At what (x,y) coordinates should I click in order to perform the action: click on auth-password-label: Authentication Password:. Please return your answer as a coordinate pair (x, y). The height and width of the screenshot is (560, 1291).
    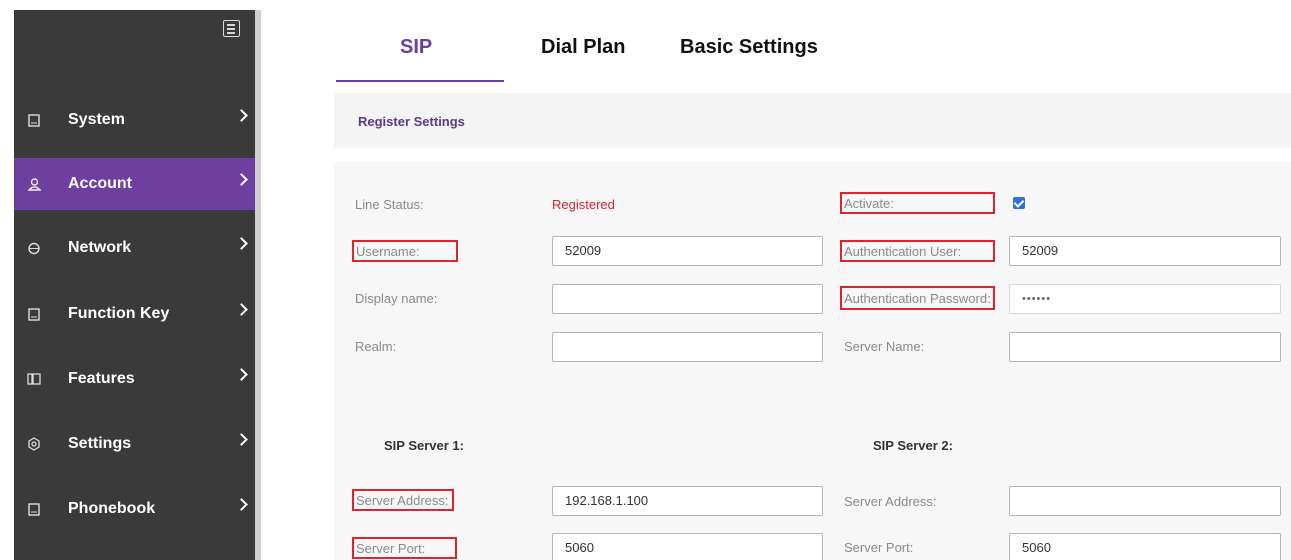
    Looking at the image, I should click on (917, 298).